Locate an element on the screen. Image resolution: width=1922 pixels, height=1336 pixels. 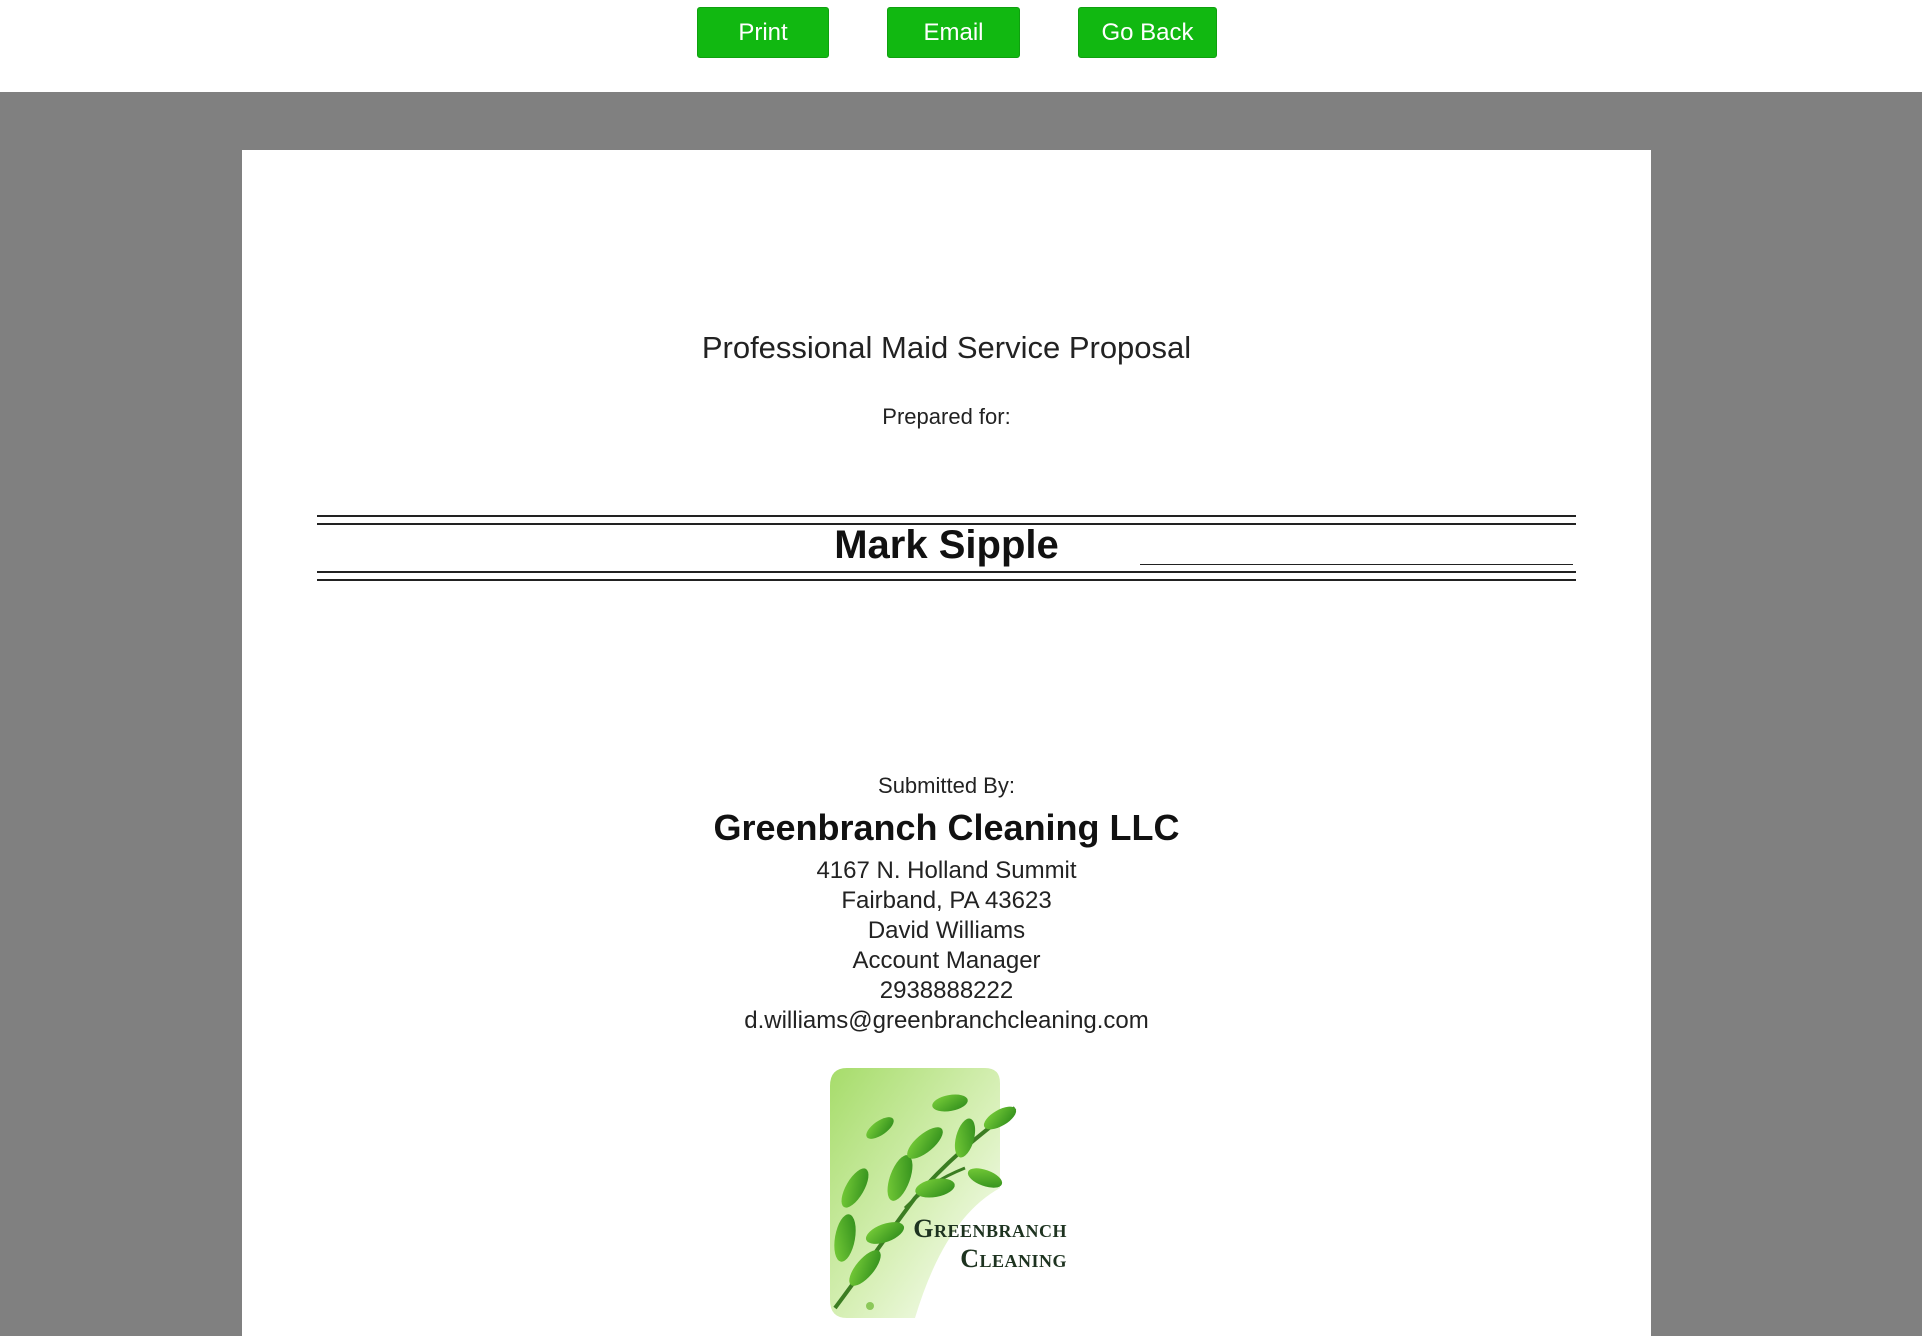
address-line-2: Fairband, PA 43623 is located at coordinates (946, 900).